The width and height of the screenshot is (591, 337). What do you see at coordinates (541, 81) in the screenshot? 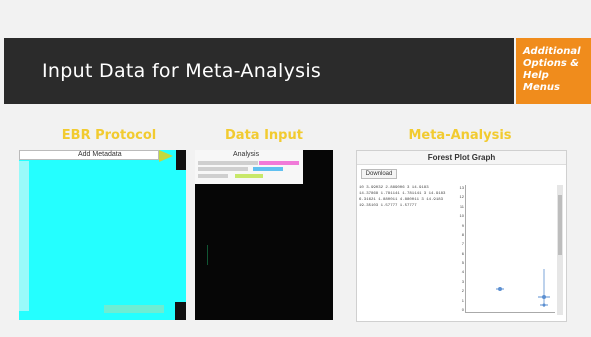
I see `help-line-3: Help Menus` at bounding box center [541, 81].